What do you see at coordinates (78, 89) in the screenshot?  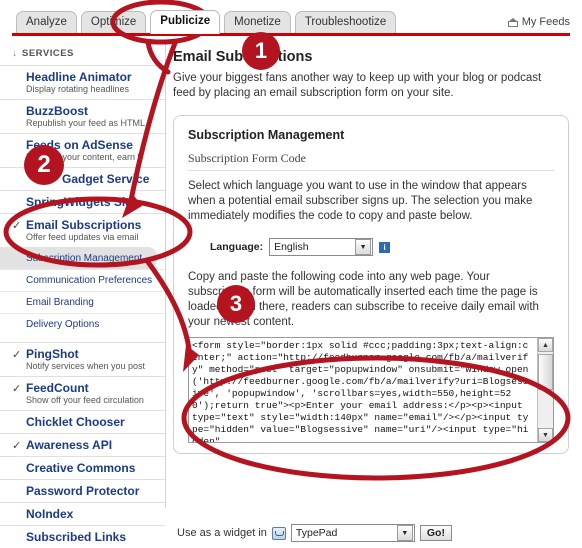 I see `sidebar-item-desc: Display rotating headlines` at bounding box center [78, 89].